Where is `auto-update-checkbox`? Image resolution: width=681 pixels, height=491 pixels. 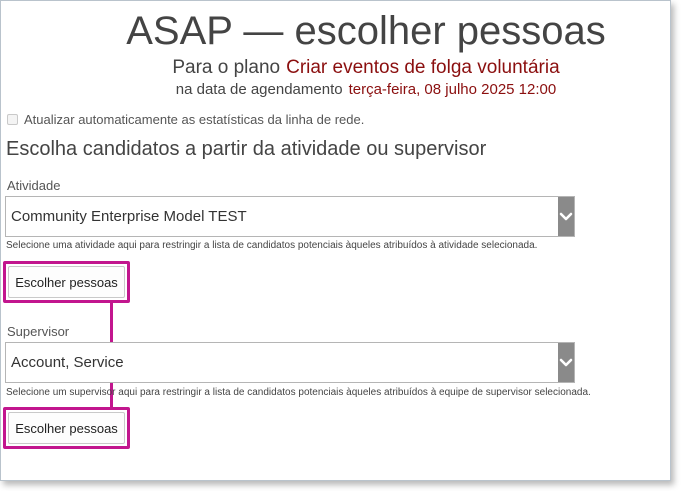
auto-update-checkbox is located at coordinates (12, 119).